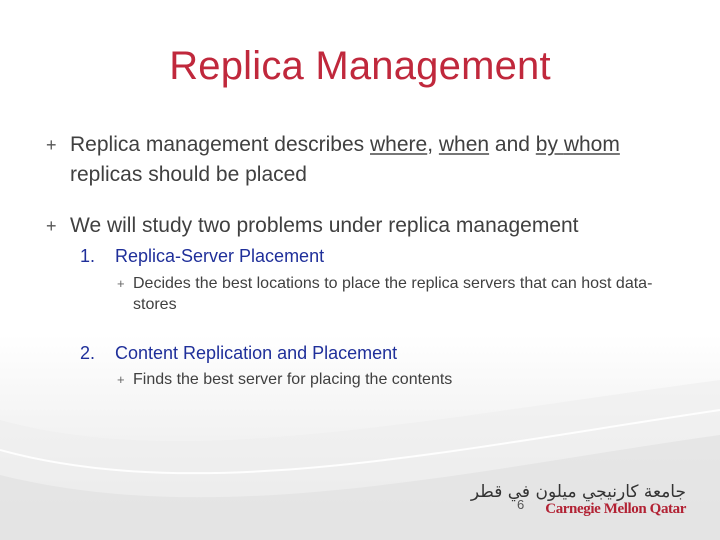 This screenshot has height=540, width=720. What do you see at coordinates (220, 144) in the screenshot?
I see `bullet-text-segment: Replica management describes` at bounding box center [220, 144].